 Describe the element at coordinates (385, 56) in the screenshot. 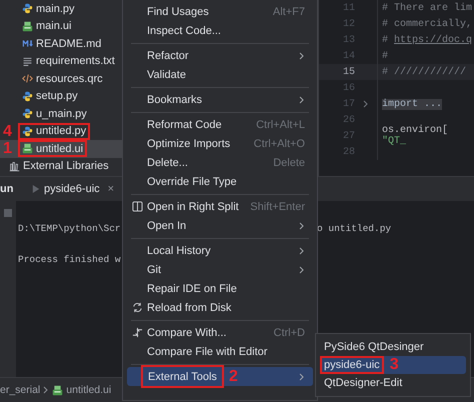

I see `code-text: #` at that location.